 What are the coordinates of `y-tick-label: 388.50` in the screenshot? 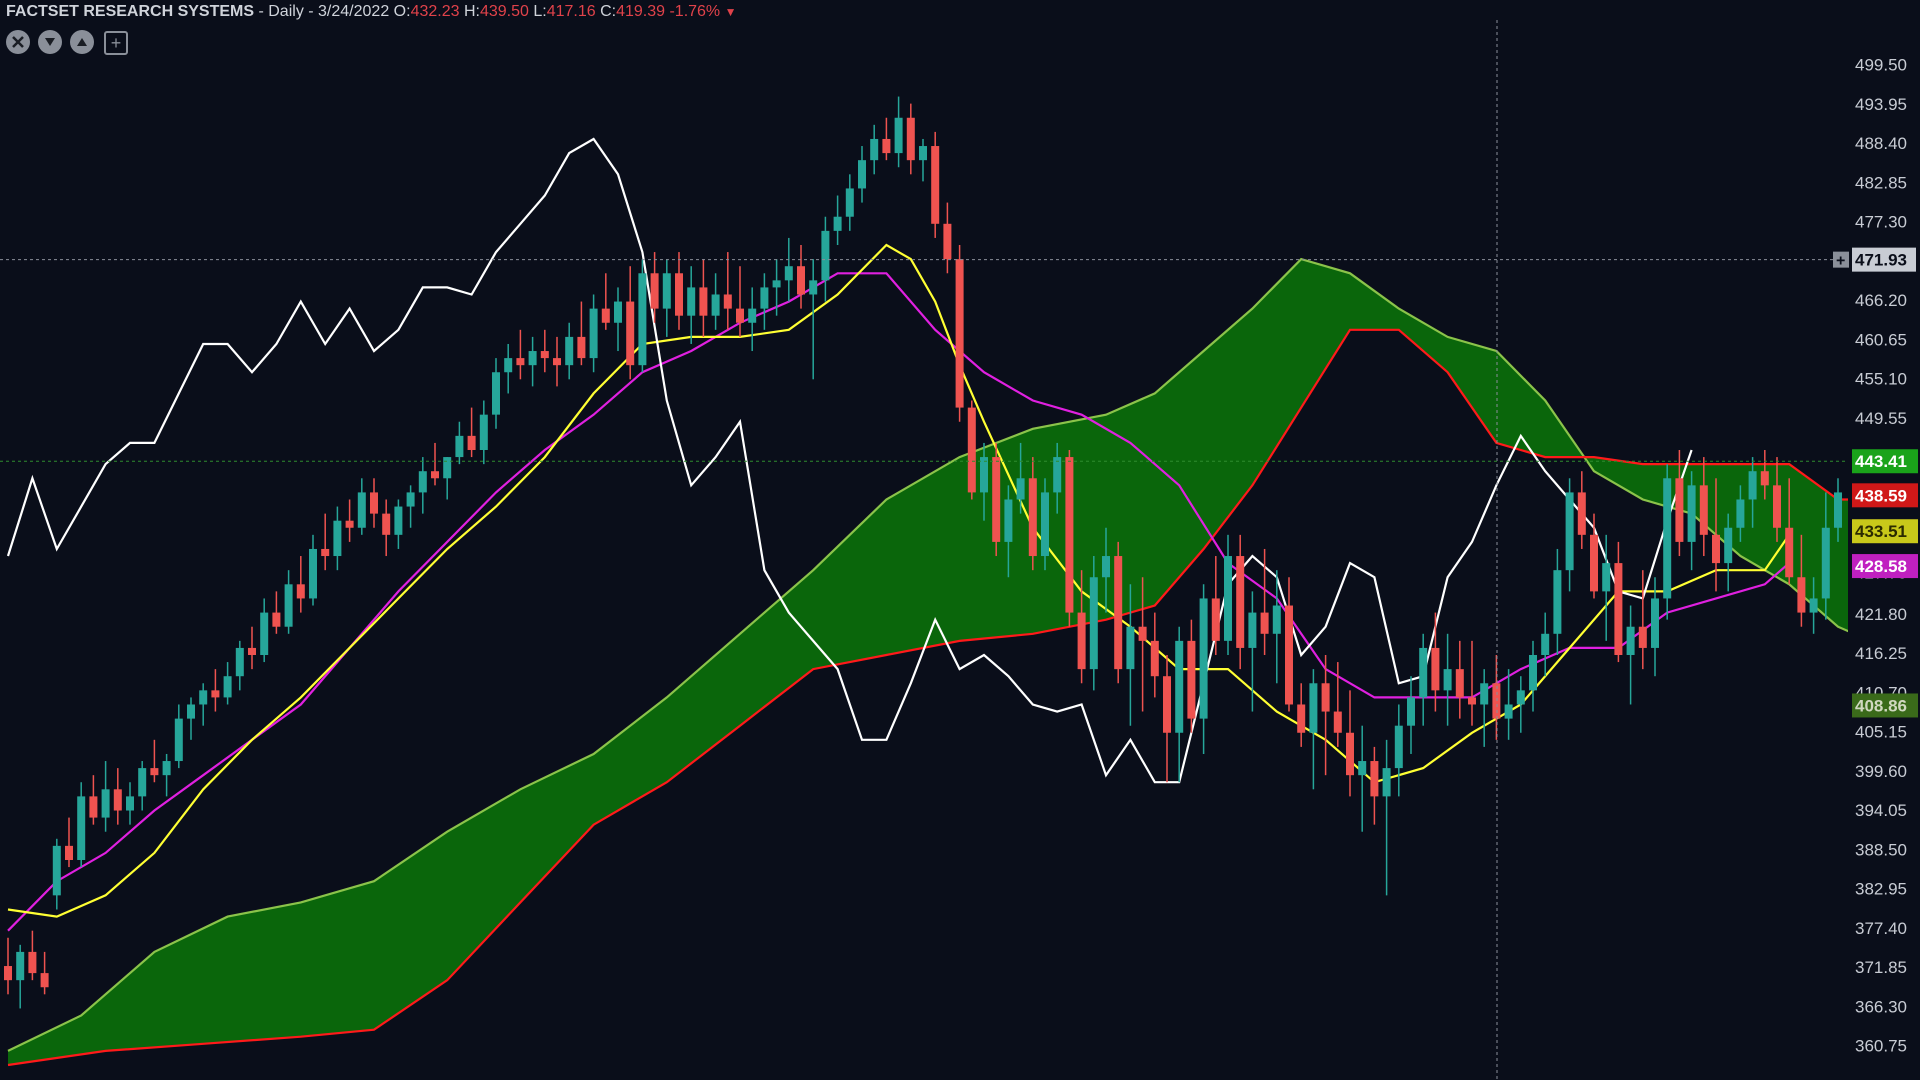 It's located at (1881, 849).